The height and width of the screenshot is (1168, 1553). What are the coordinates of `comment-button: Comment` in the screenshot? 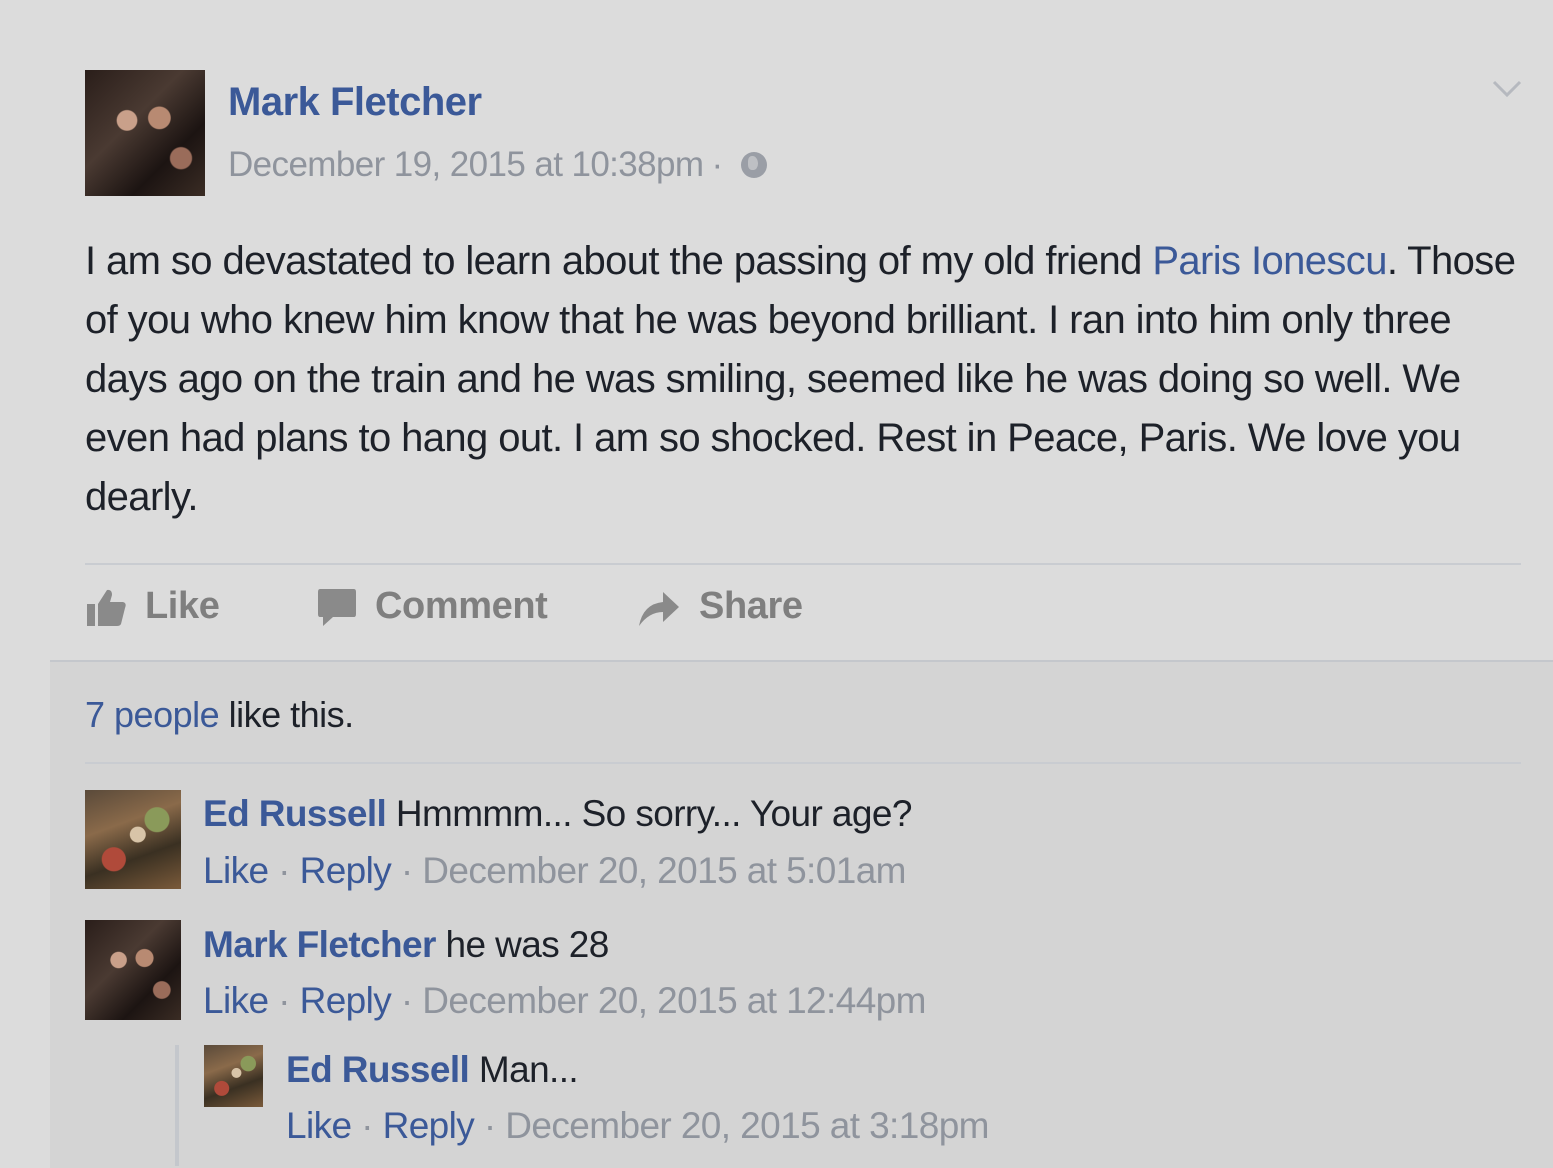 It's located at (432, 606).